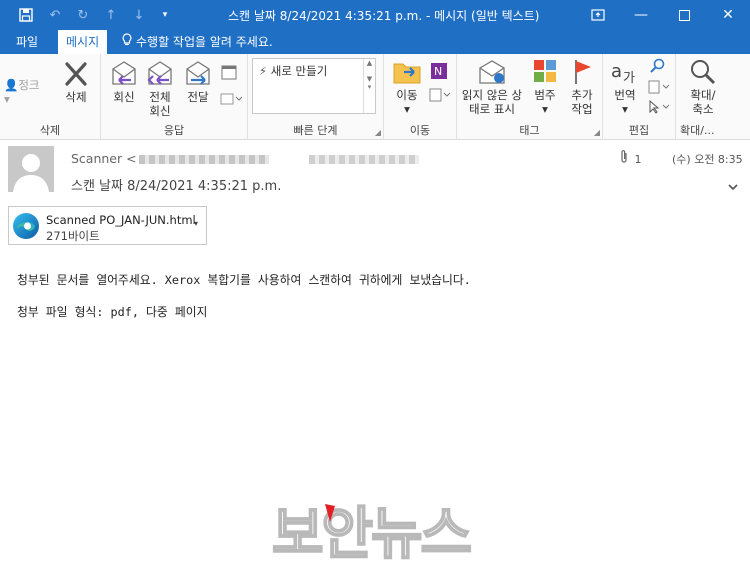 This screenshot has width=750, height=579. I want to click on folder-move-icon, so click(407, 73).